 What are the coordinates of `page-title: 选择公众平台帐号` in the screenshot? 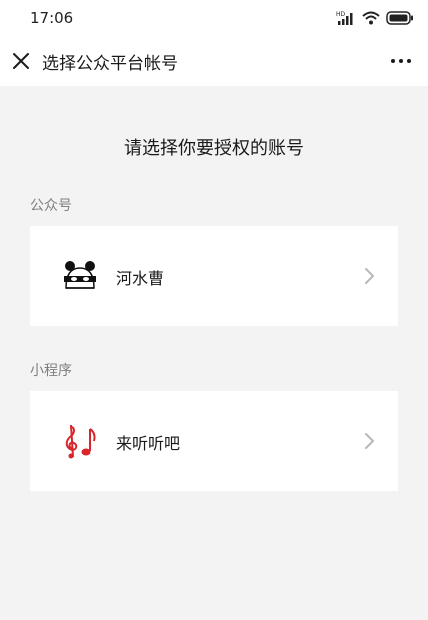 It's located at (110, 64).